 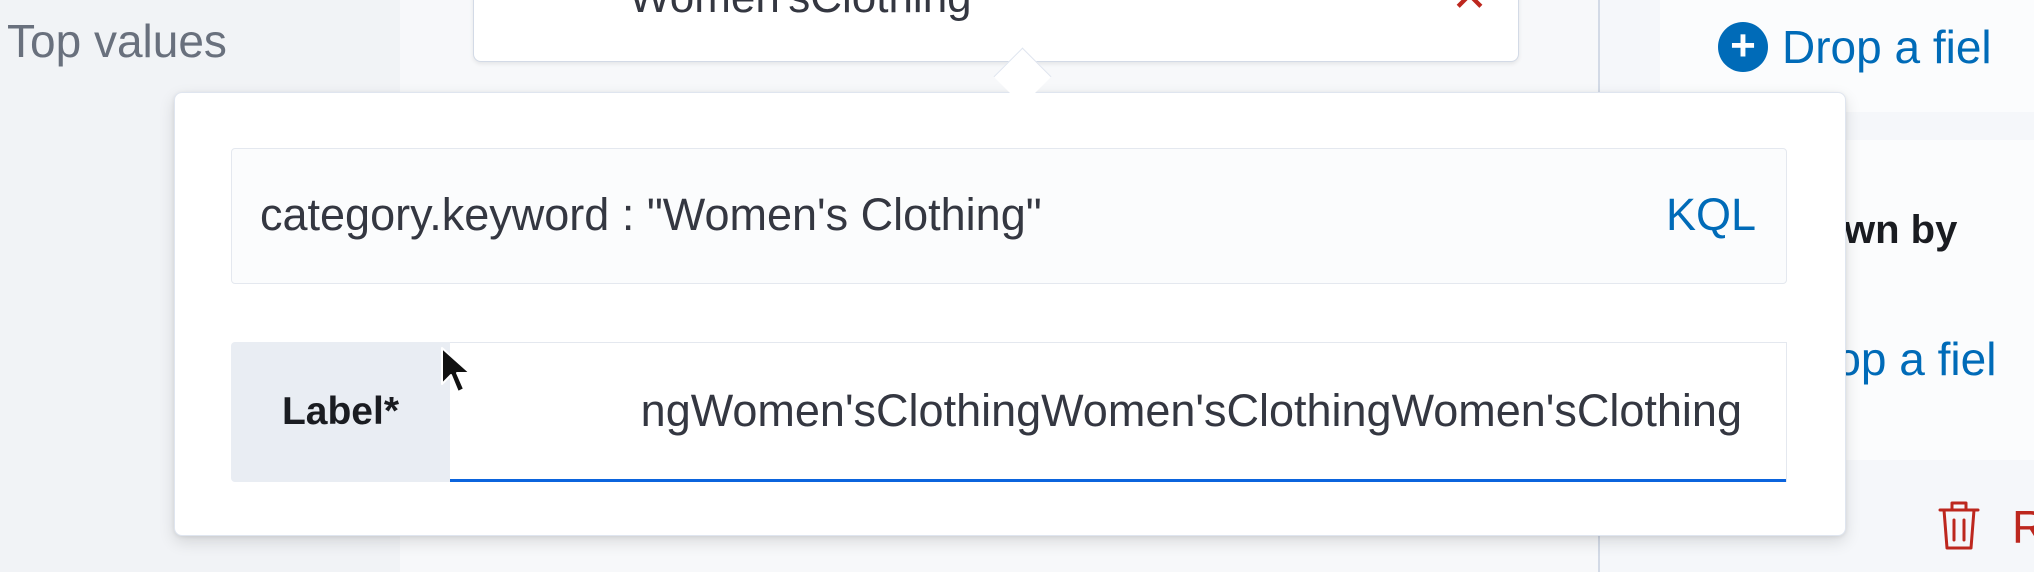 I want to click on remove-layer-label: R, so click(x=2023, y=527).